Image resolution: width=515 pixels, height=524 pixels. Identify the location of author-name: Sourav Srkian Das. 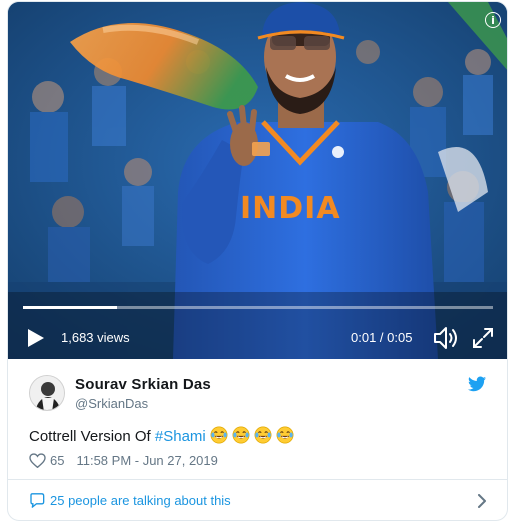
(143, 384).